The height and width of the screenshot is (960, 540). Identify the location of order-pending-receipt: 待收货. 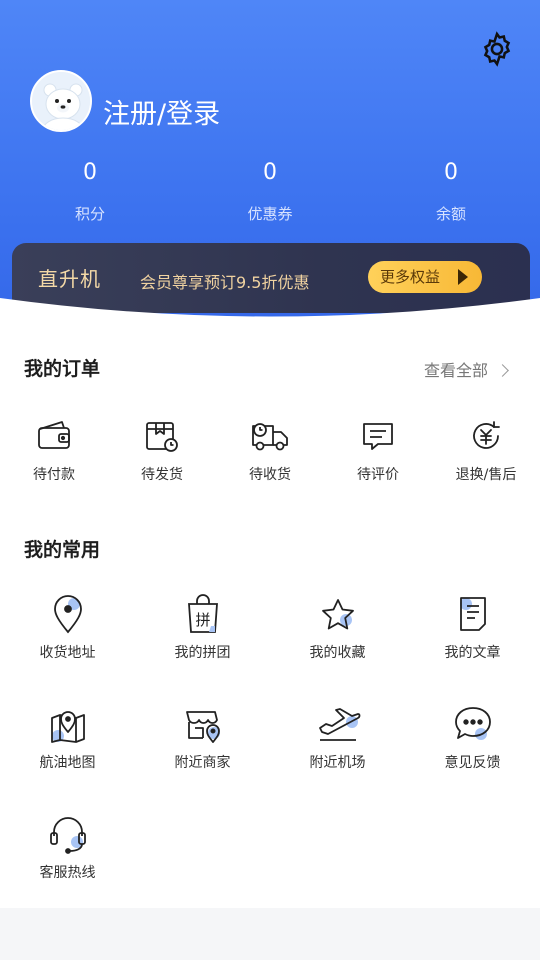
(270, 450).